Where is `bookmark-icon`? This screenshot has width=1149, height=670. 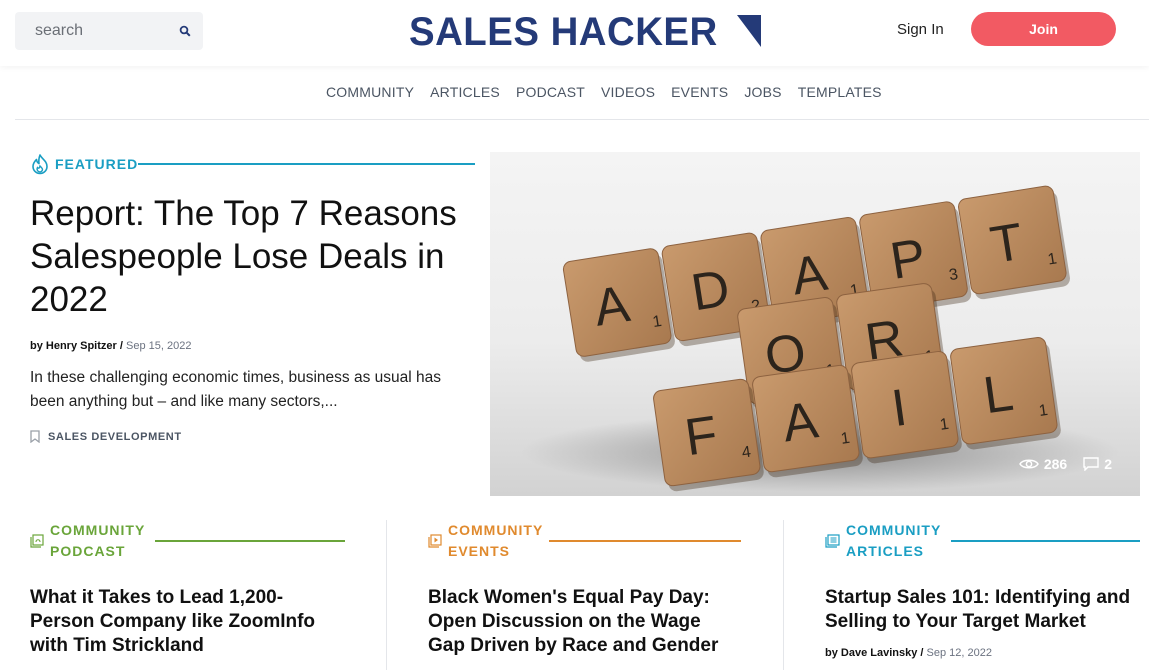
bookmark-icon is located at coordinates (35, 436).